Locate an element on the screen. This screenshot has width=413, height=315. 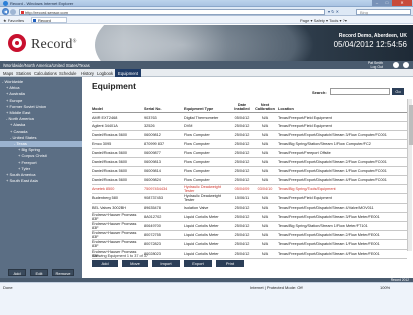
cell-type: DVM is located at coordinates (188, 126).